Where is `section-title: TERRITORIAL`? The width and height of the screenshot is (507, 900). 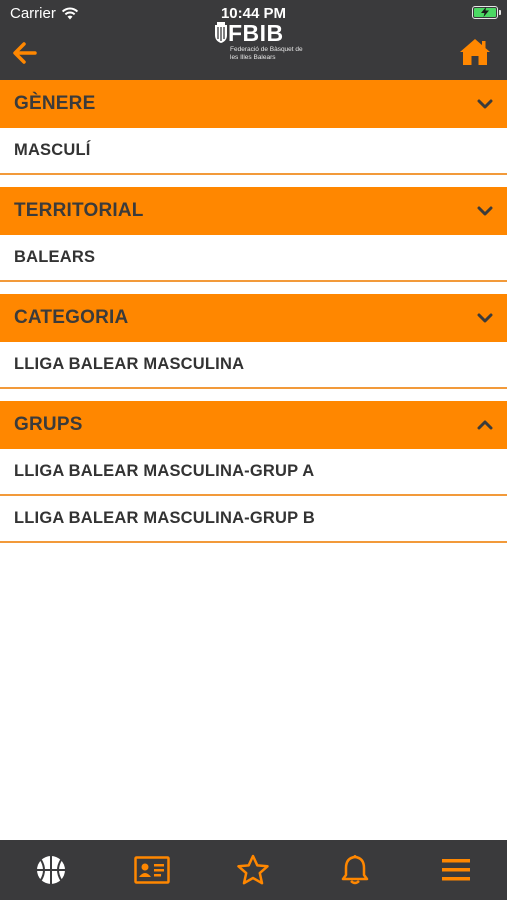
section-title: TERRITORIAL is located at coordinates (79, 210).